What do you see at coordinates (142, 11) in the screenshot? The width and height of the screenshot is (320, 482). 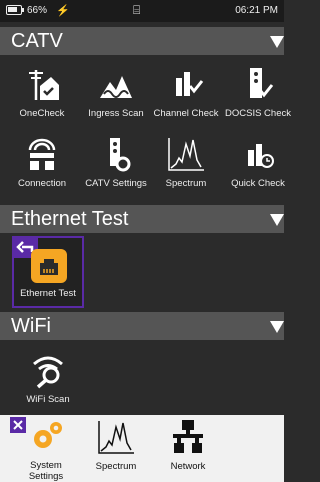 I see `status-bar: 66% ⚡ ⌸ 06:21 PM` at bounding box center [142, 11].